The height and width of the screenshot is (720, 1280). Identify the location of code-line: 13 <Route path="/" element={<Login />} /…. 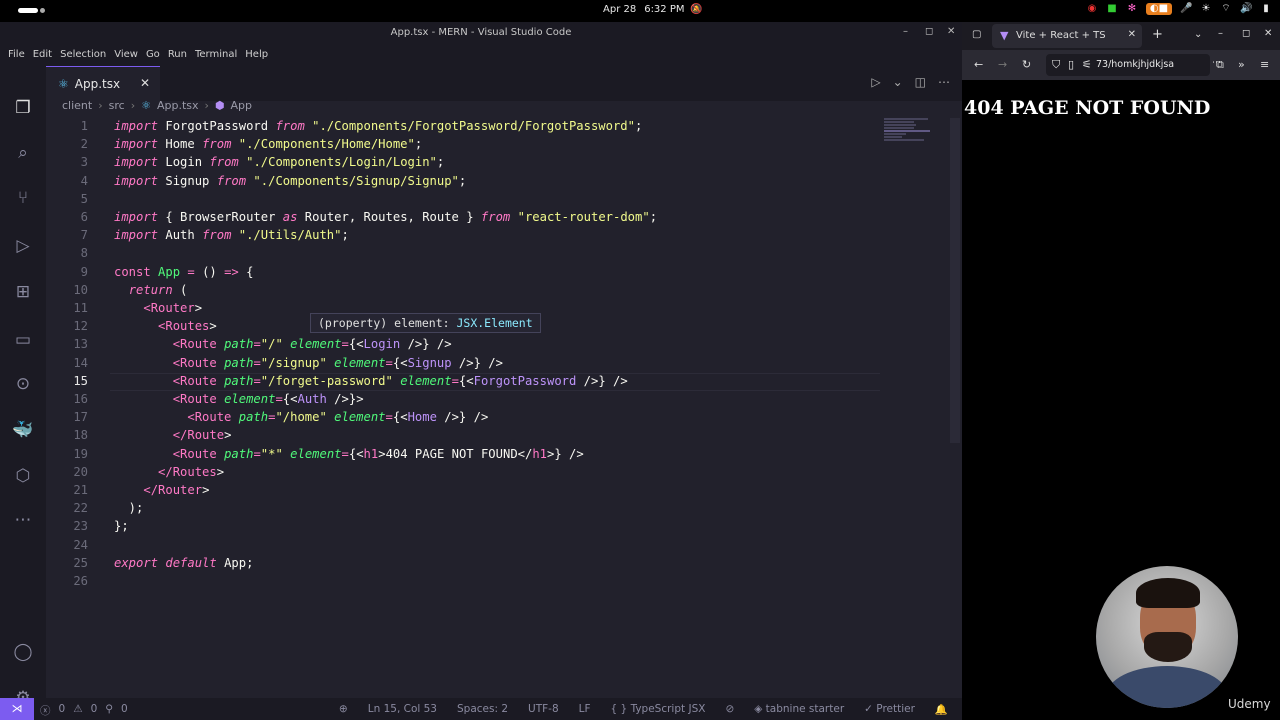
(461, 344).